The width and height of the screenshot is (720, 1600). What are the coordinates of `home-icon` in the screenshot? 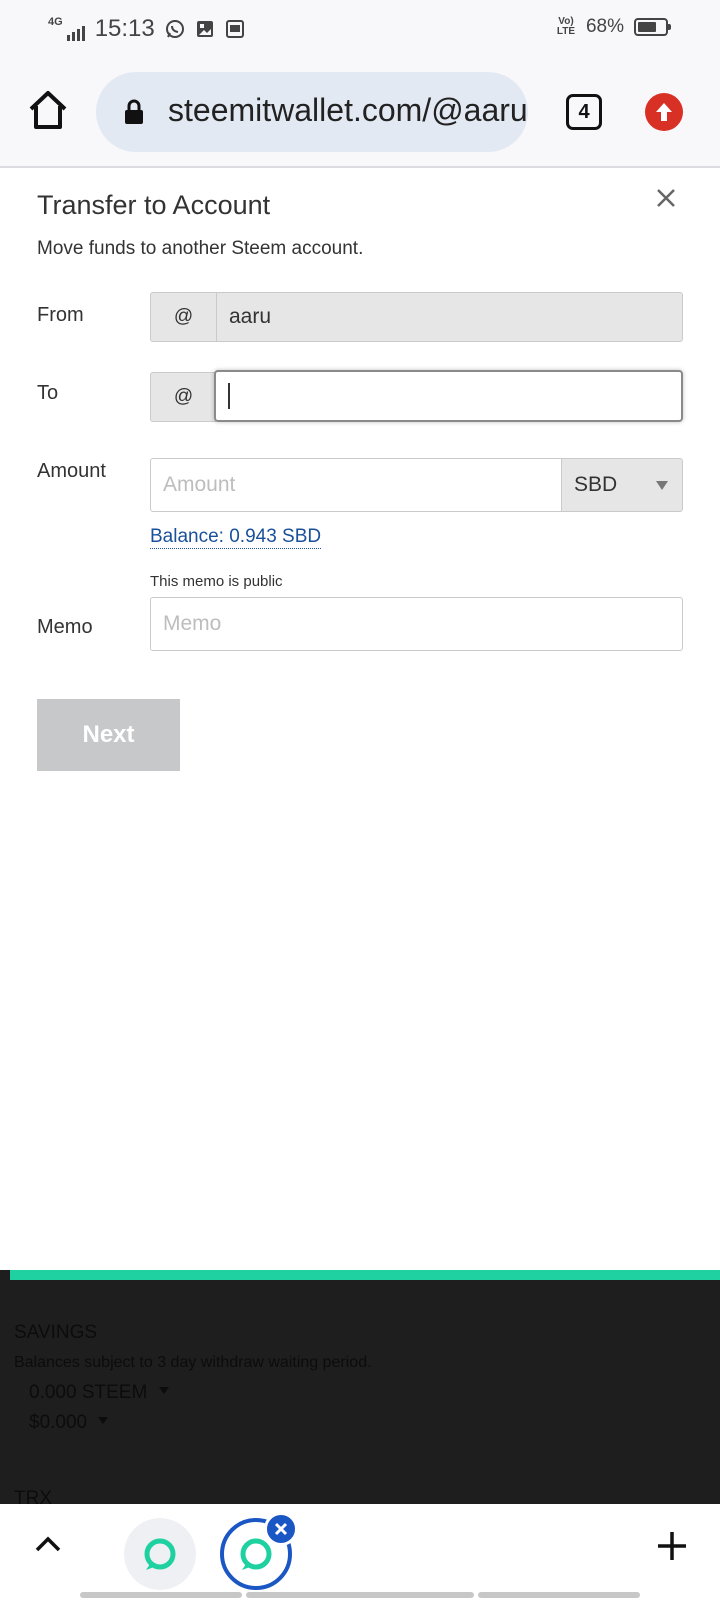 It's located at (48, 110).